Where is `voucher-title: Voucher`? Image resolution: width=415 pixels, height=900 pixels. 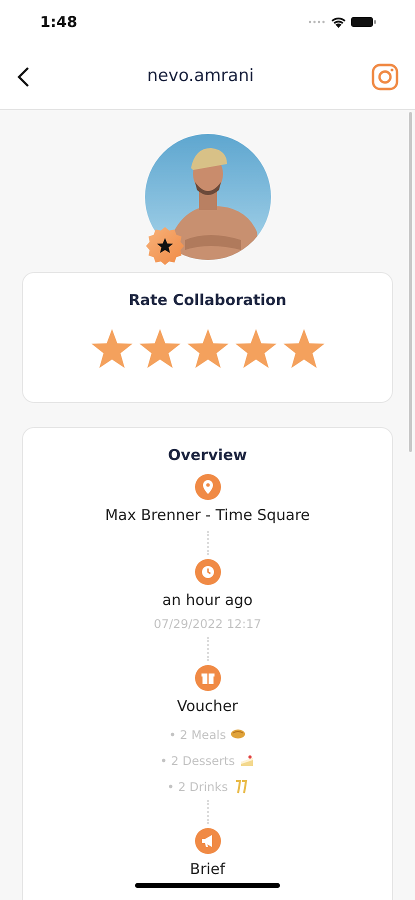
voucher-title: Voucher is located at coordinates (207, 706).